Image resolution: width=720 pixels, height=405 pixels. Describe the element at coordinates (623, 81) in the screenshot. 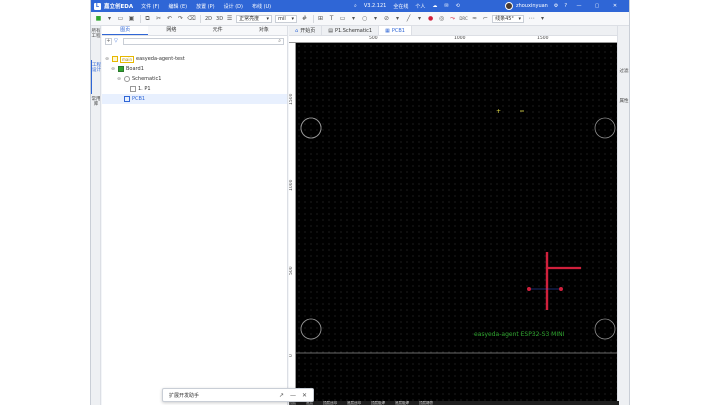

I see `tab-filter: 过滤` at that location.